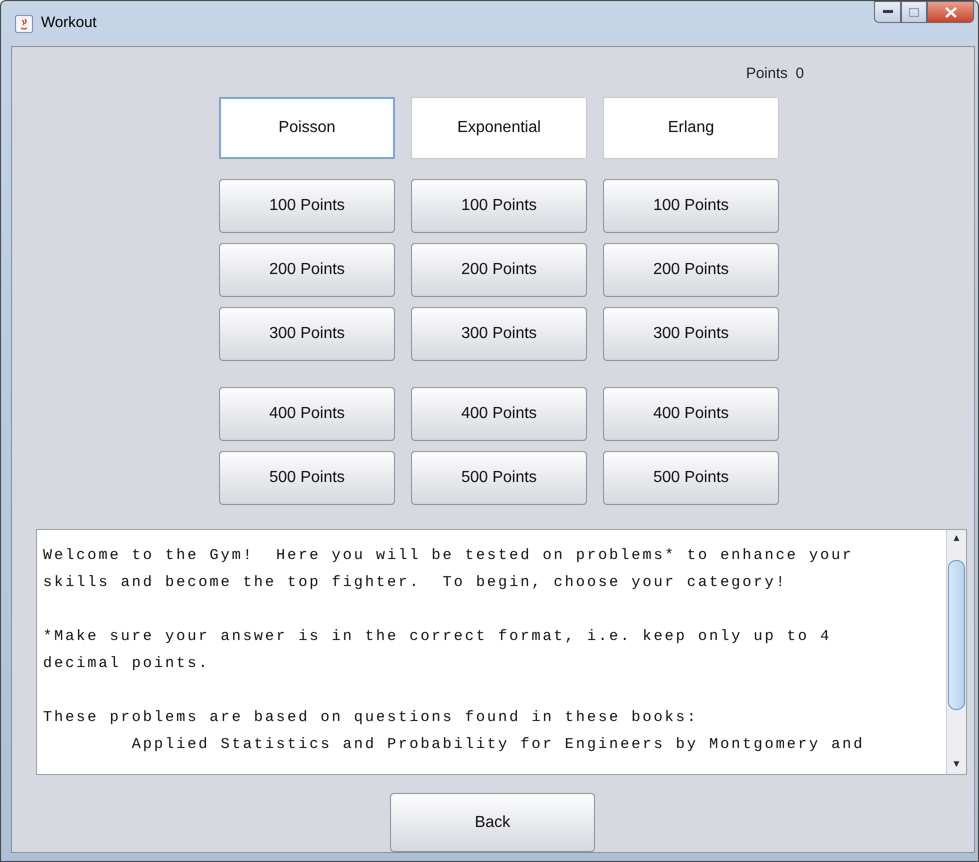  I want to click on category-field: Poisson, so click(307, 128).